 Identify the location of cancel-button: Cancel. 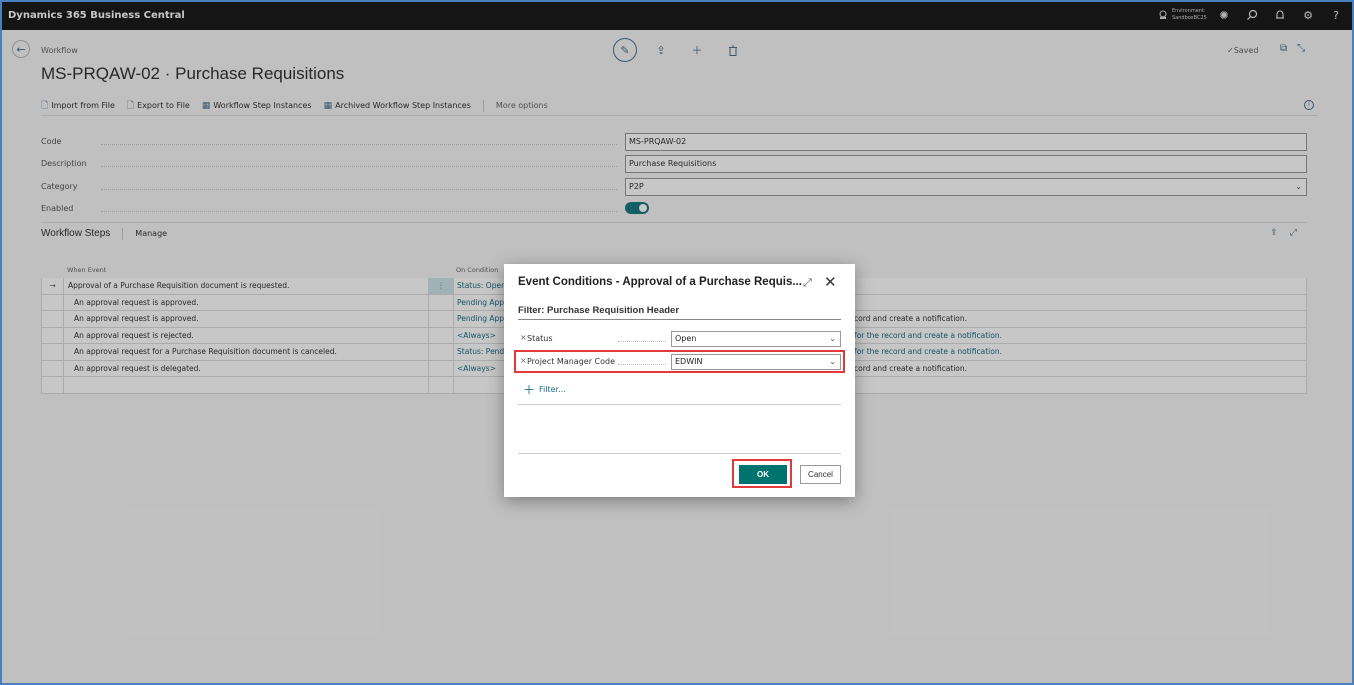
(820, 474).